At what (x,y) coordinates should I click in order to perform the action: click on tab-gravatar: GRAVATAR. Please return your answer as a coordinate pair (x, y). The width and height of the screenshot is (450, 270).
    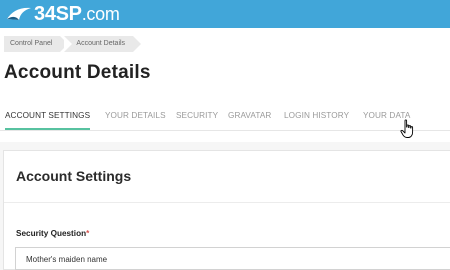
    Looking at the image, I should click on (249, 118).